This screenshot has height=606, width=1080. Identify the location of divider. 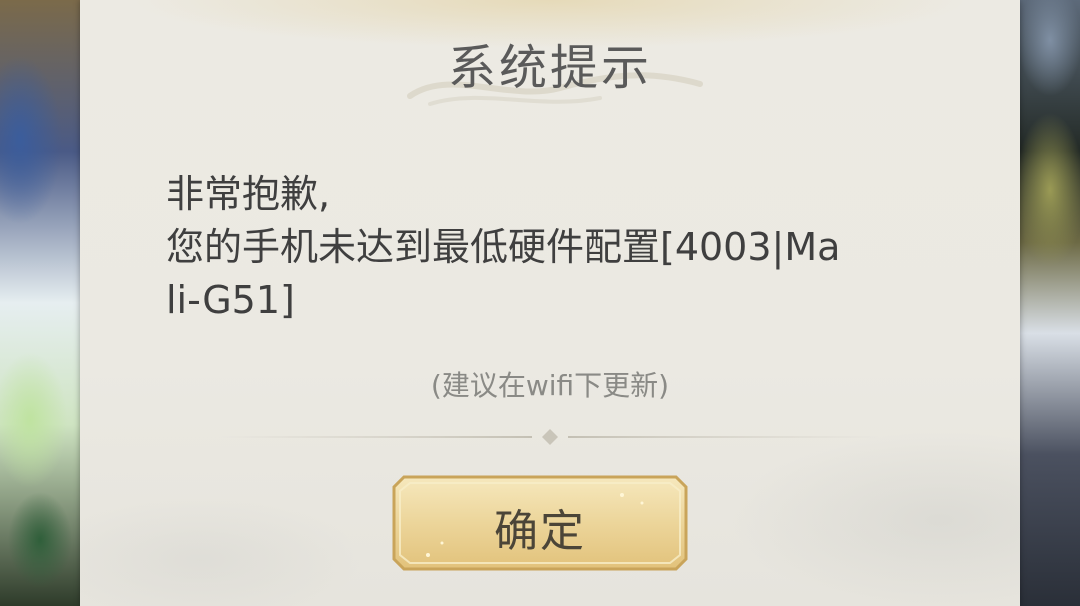
(550, 437).